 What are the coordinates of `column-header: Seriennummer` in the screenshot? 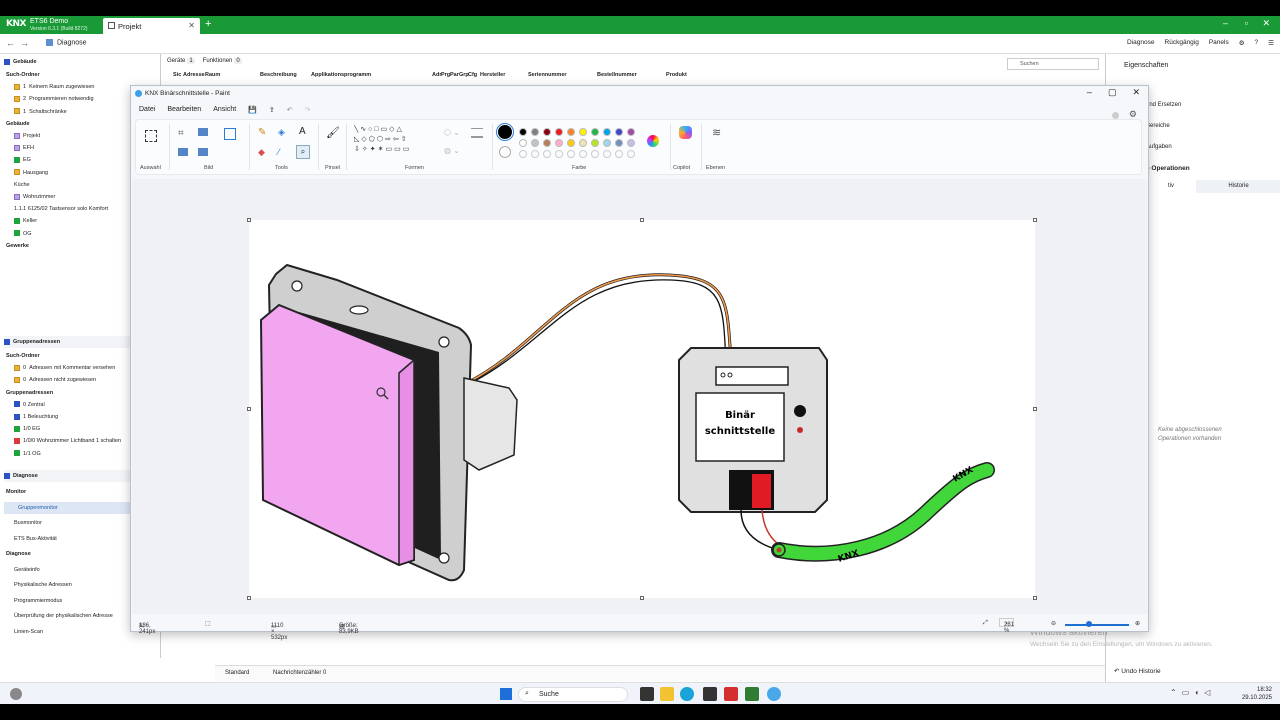 It's located at (562, 77).